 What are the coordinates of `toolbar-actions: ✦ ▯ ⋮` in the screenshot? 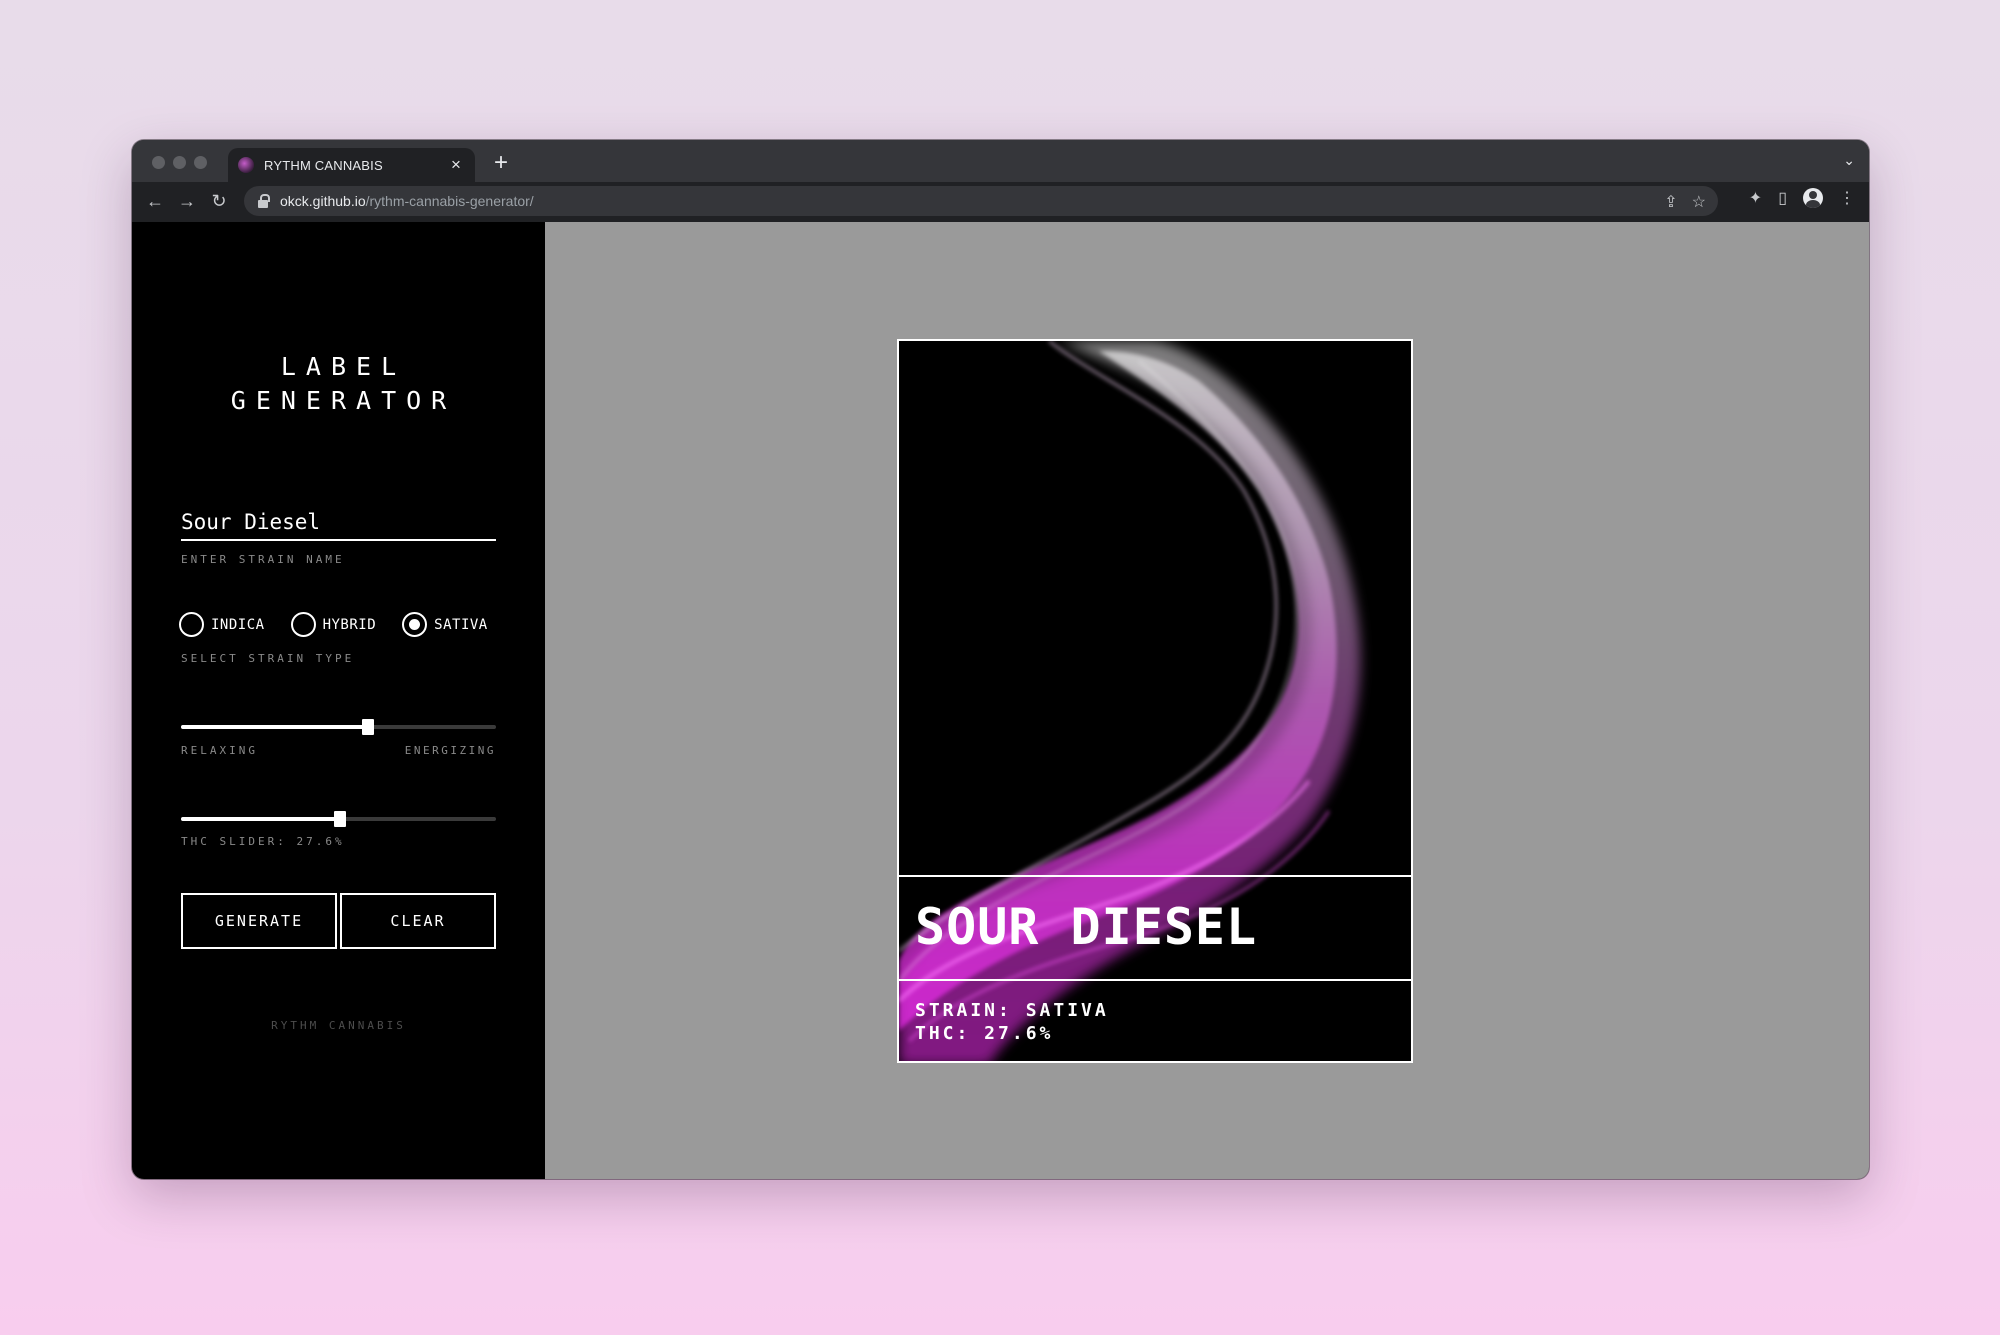 It's located at (1802, 198).